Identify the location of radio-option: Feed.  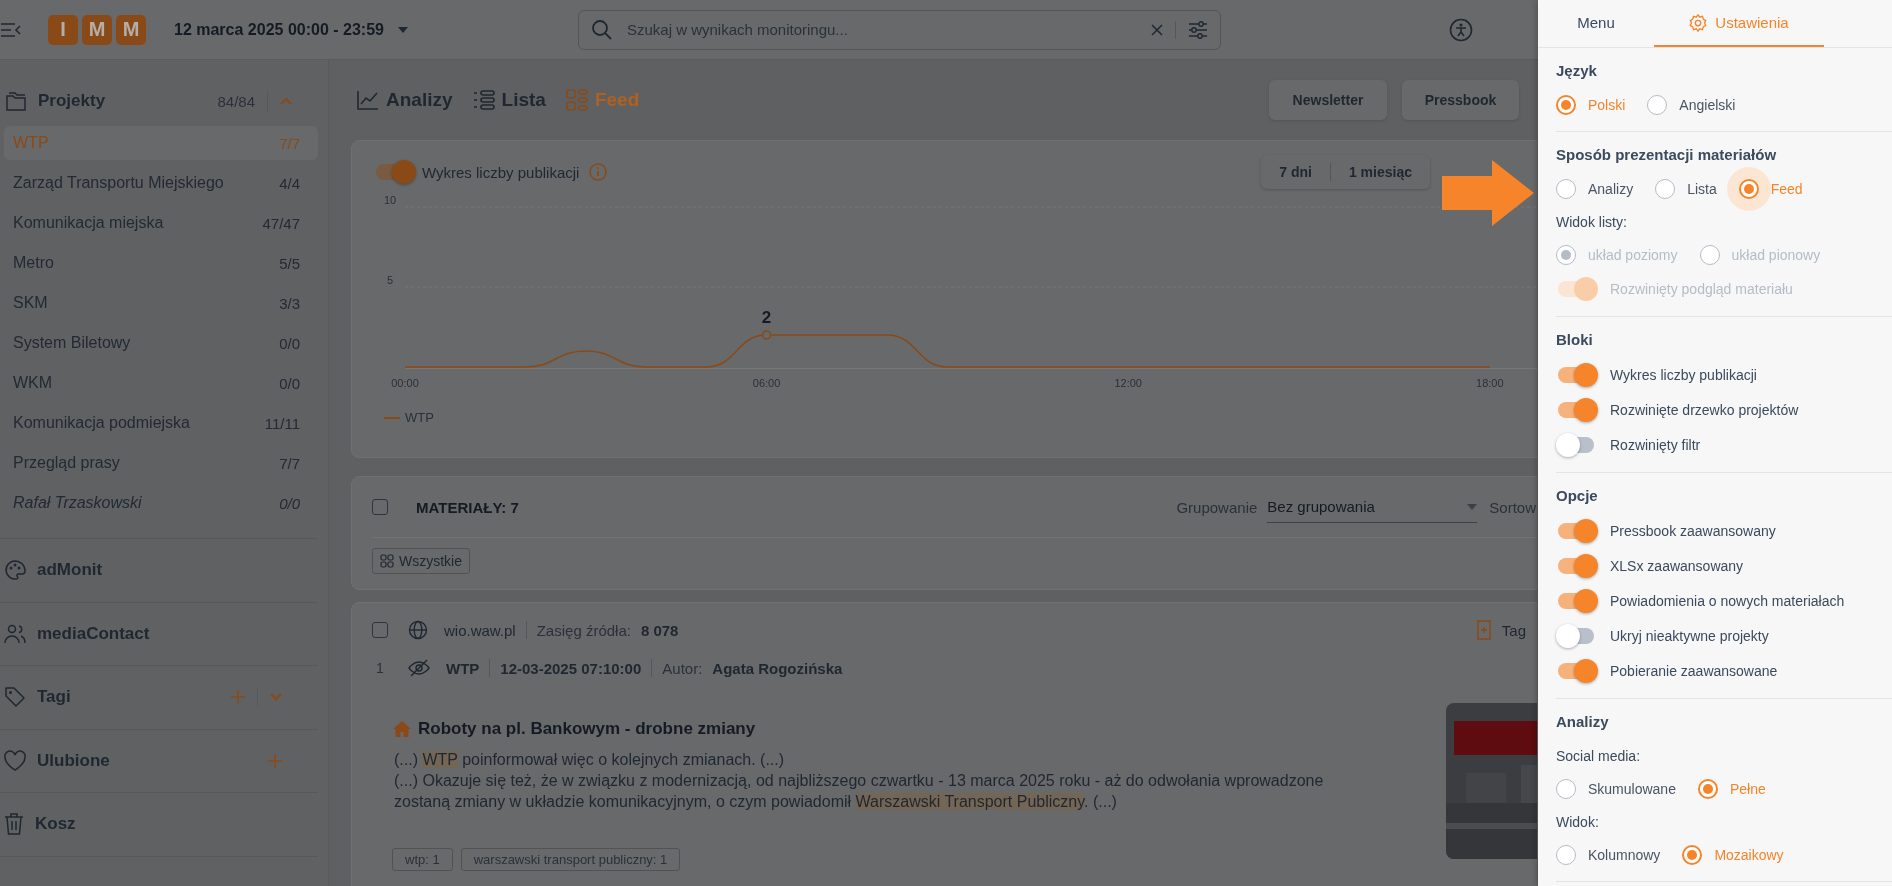
(1770, 189).